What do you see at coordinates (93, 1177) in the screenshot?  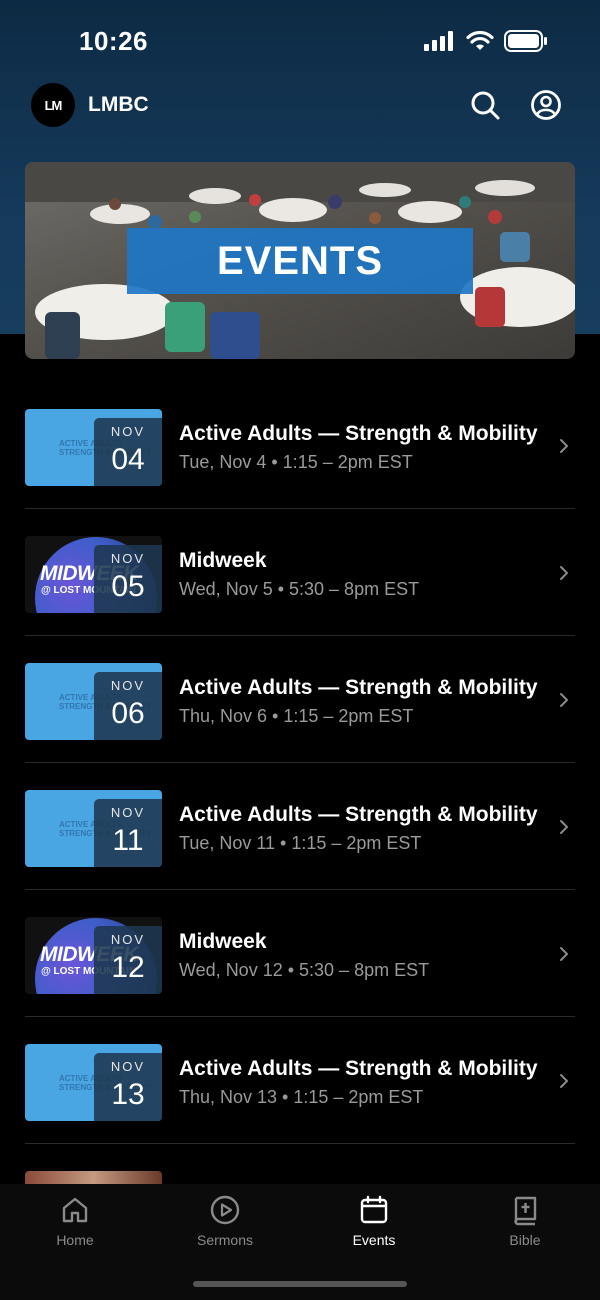 I see `event-thumbnail` at bounding box center [93, 1177].